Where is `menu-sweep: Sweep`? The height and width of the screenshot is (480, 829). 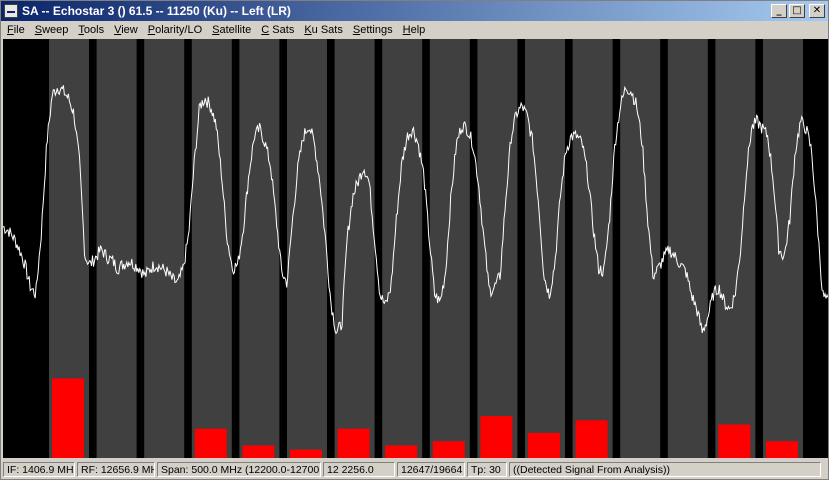 menu-sweep: Sweep is located at coordinates (52, 30).